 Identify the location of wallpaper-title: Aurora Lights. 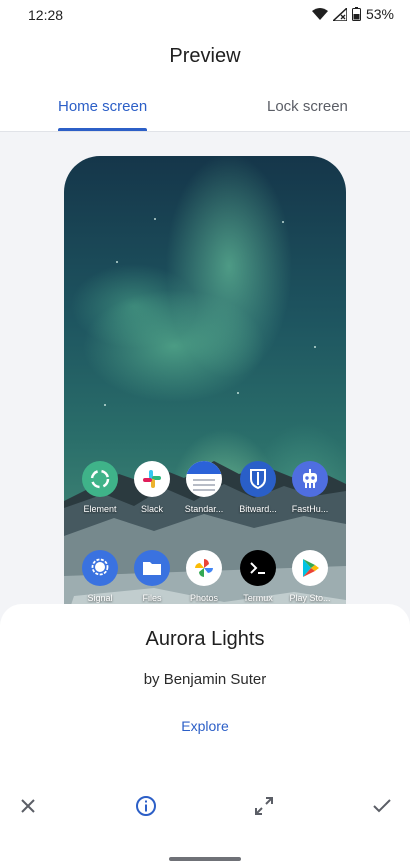
(205, 639).